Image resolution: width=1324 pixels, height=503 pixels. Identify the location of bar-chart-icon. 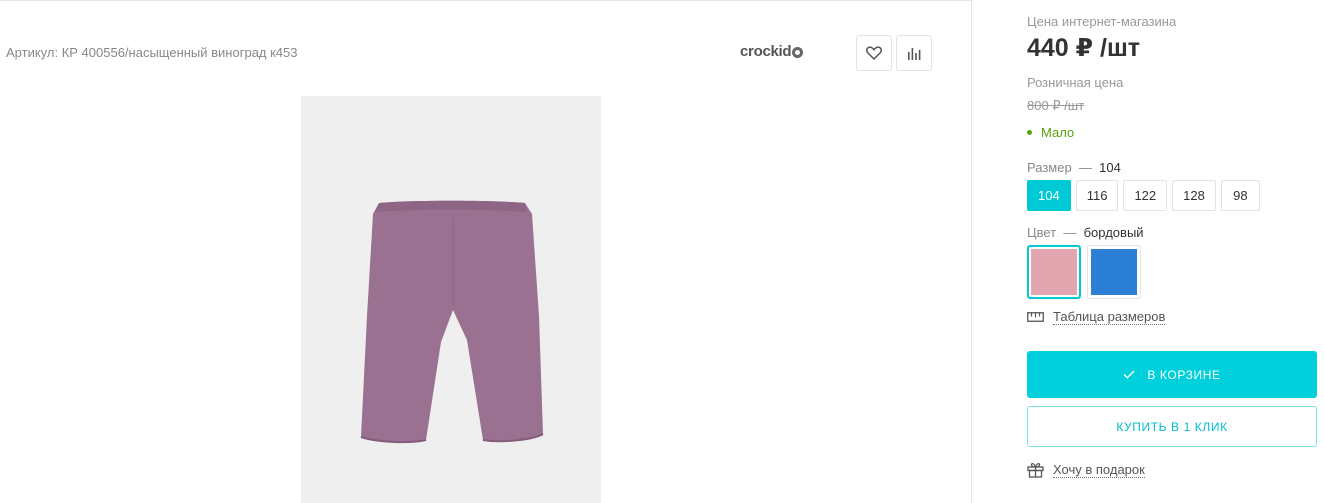
(914, 54).